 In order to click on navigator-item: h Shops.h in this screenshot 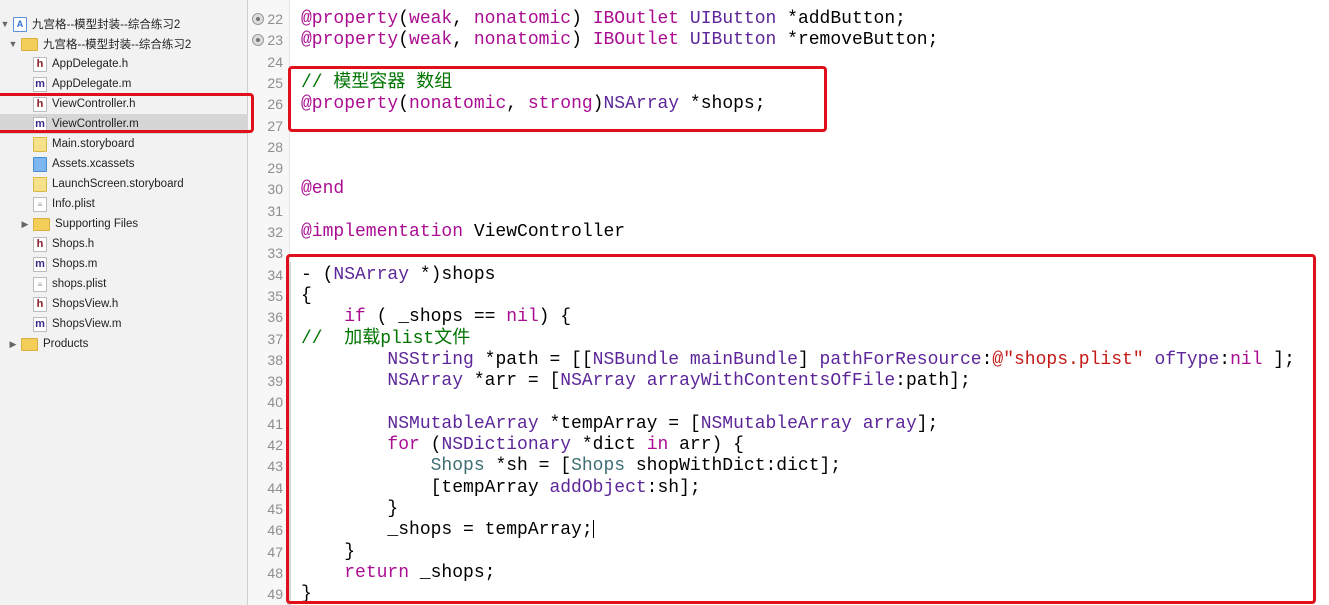, I will do `click(124, 244)`.